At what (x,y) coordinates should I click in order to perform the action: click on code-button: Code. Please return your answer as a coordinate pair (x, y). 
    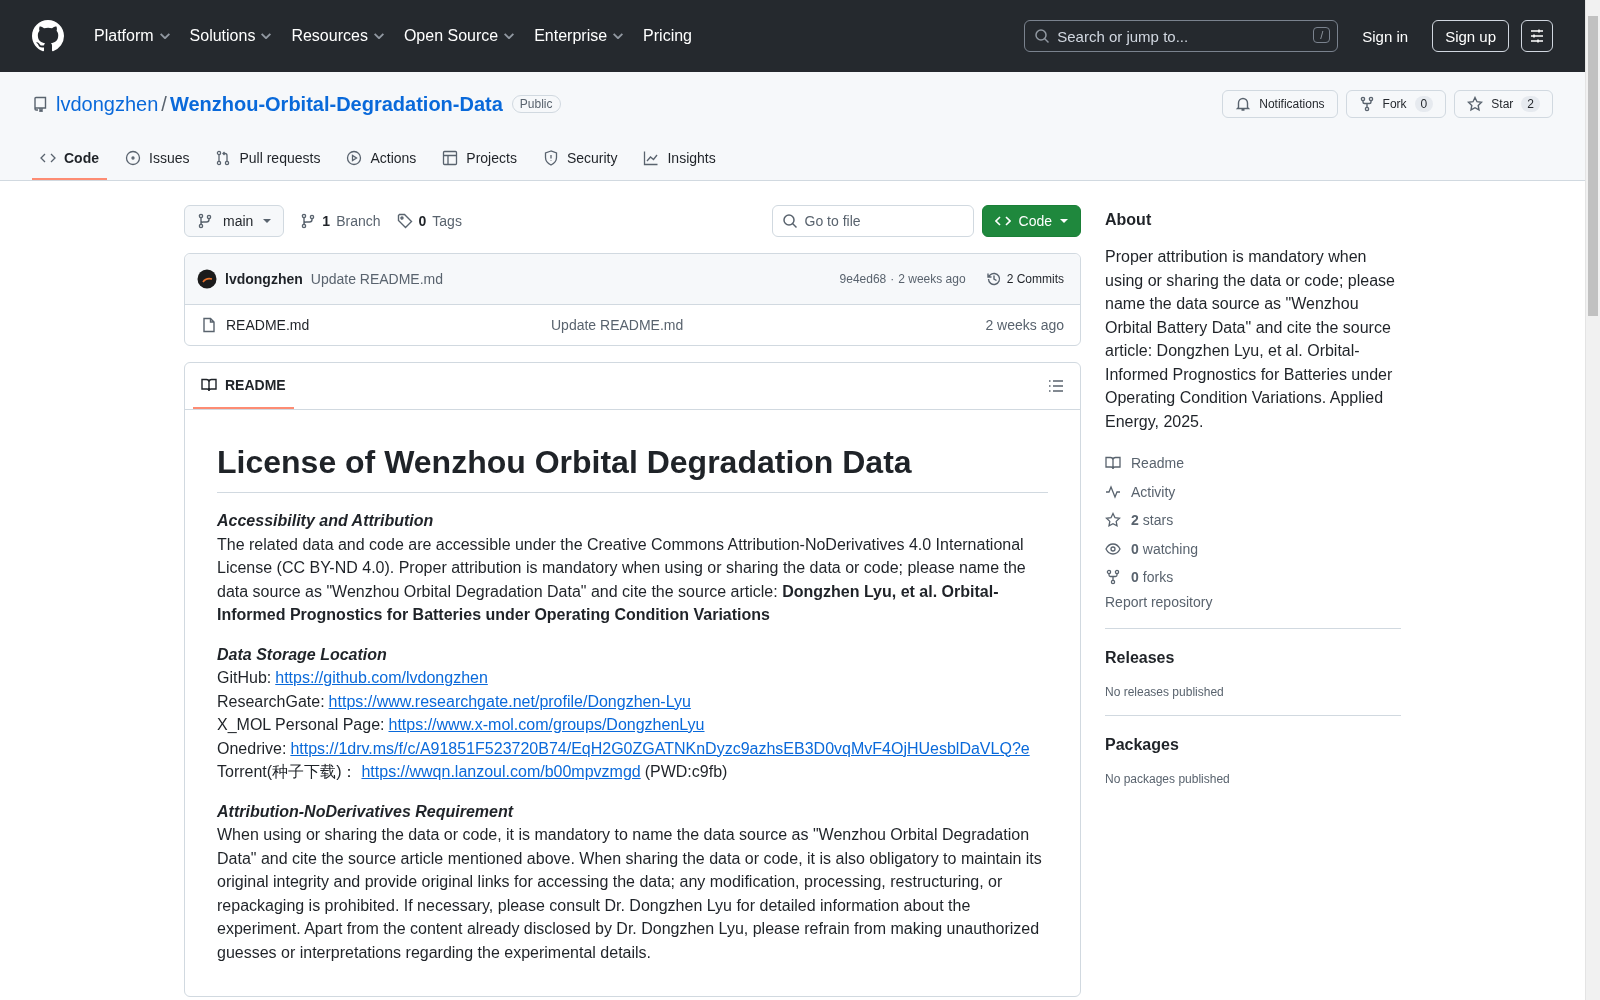
    Looking at the image, I should click on (1031, 221).